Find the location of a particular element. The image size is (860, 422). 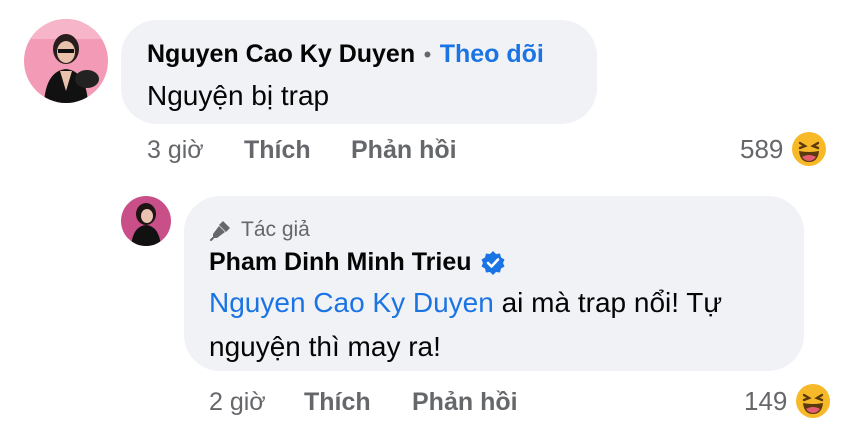

reply-text-line-1-rest: ai mà trap nổi! Tự is located at coordinates (608, 302).